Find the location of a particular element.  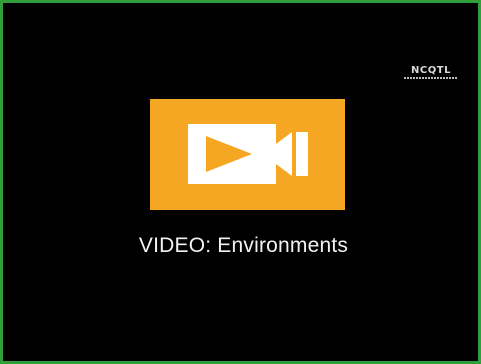

logo-tagline is located at coordinates (431, 78).